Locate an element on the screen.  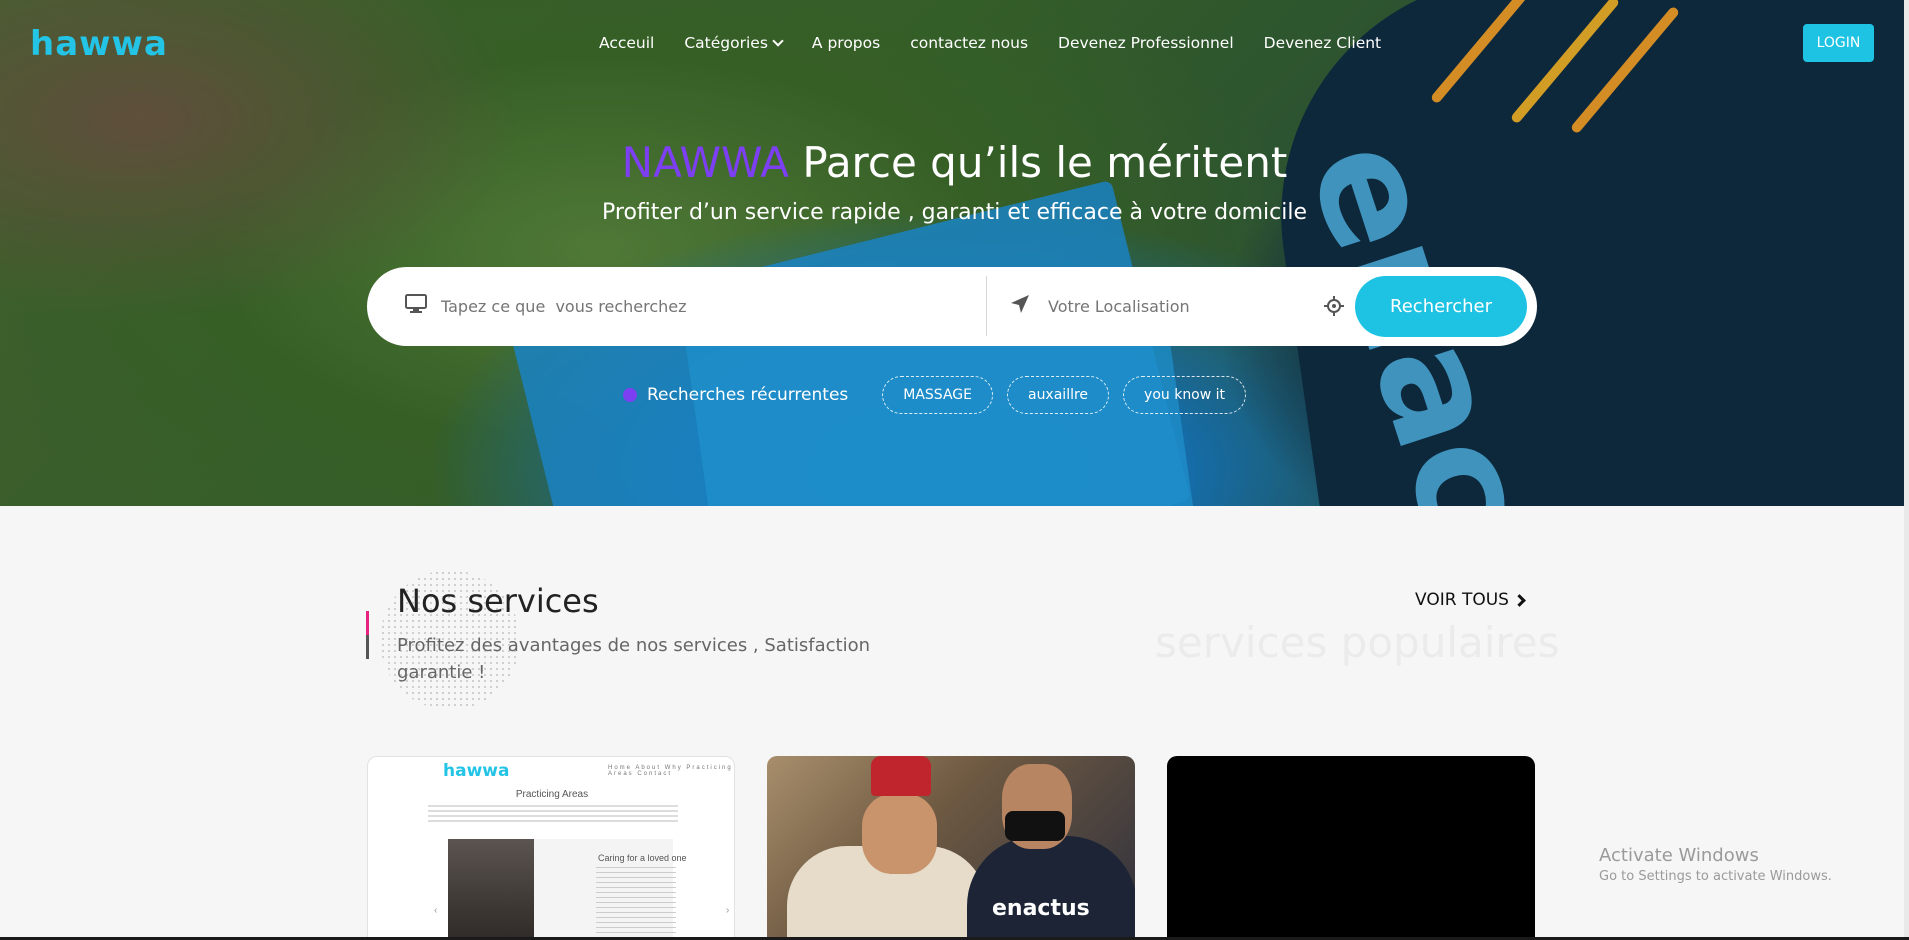
section-title: Nos services is located at coordinates (498, 601).